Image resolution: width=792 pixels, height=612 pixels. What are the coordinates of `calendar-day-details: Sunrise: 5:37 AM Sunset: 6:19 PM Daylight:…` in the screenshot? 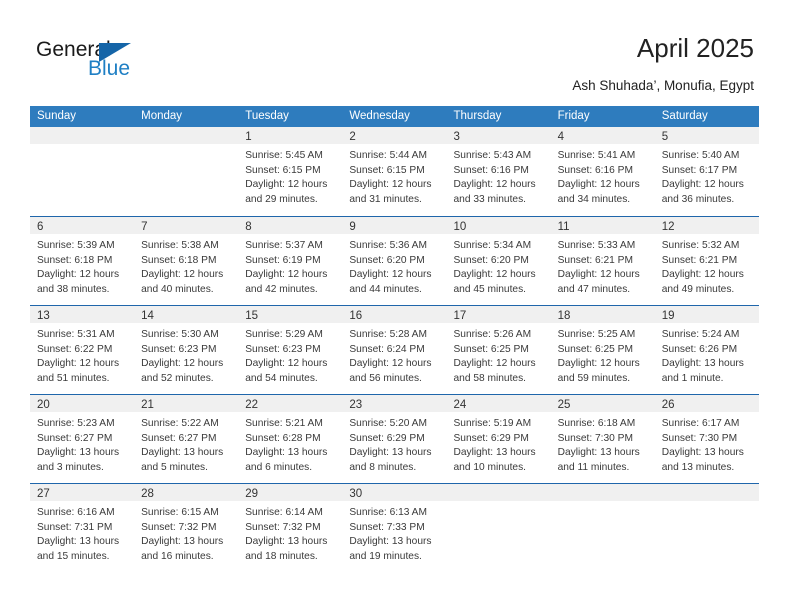 It's located at (290, 265).